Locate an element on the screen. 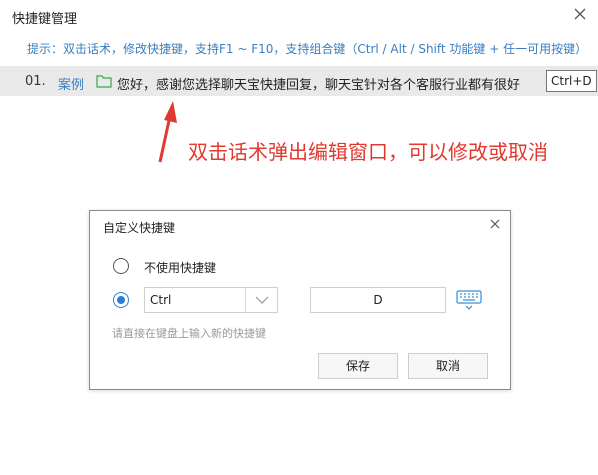 The width and height of the screenshot is (598, 475). save-button: 保存 is located at coordinates (358, 366).